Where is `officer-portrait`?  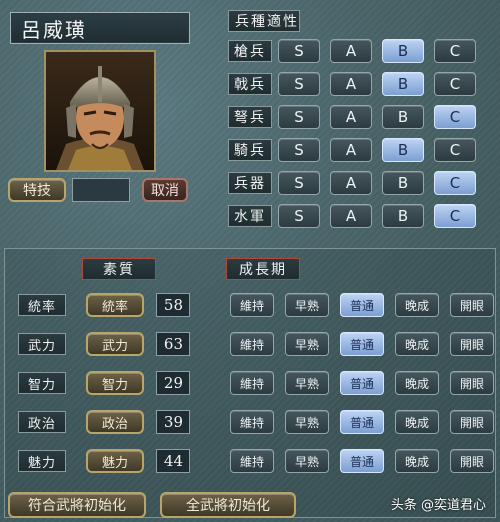 officer-portrait is located at coordinates (100, 111).